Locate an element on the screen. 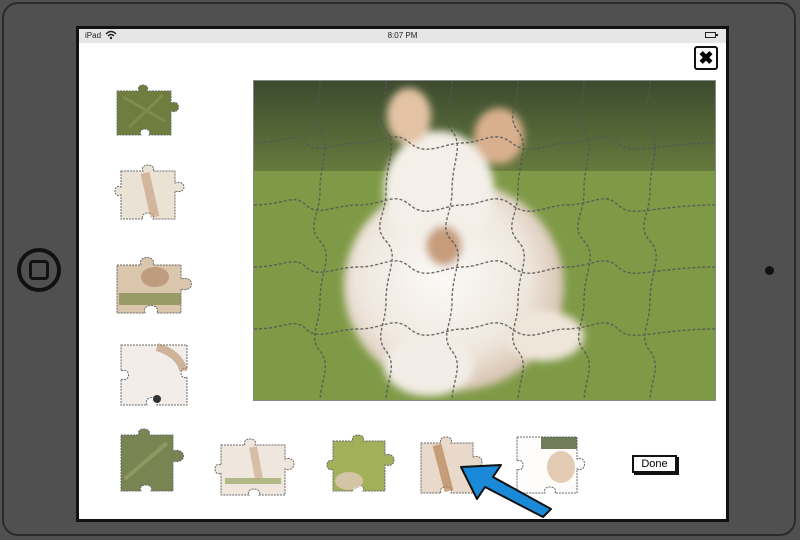 This screenshot has width=800, height=540. battery-icon is located at coordinates (711, 35).